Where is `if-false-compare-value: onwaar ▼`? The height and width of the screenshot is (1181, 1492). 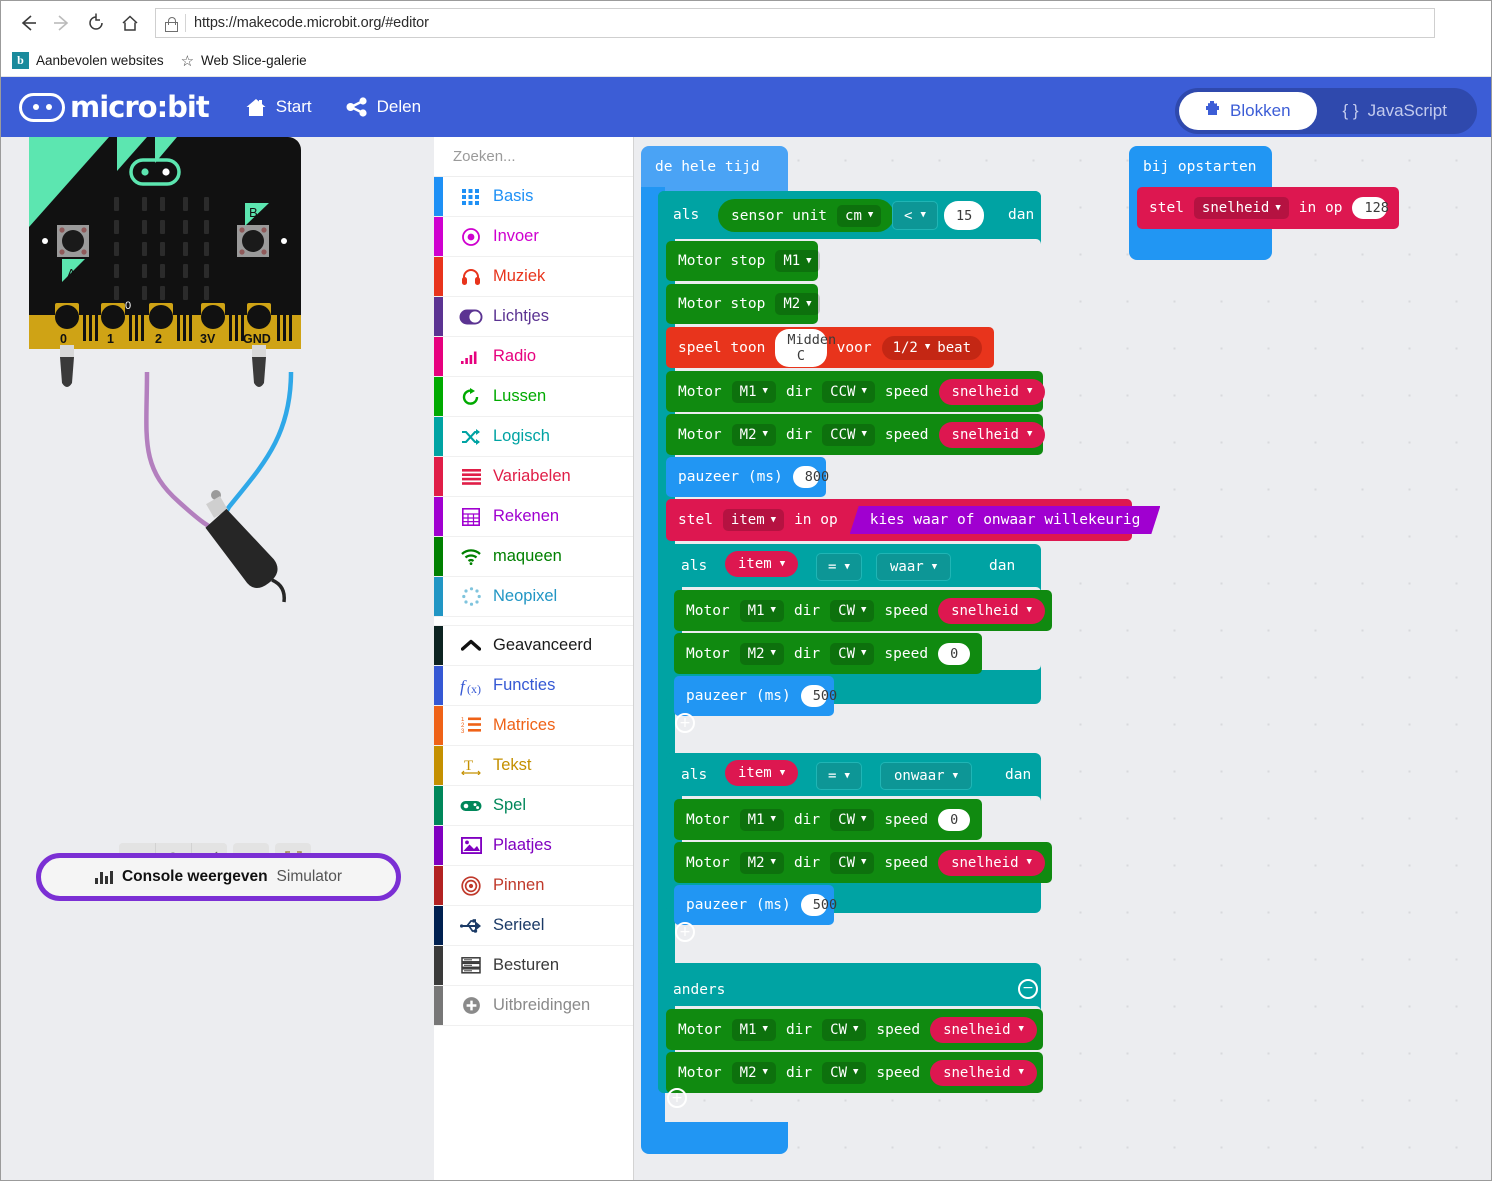 if-false-compare-value: onwaar ▼ is located at coordinates (926, 776).